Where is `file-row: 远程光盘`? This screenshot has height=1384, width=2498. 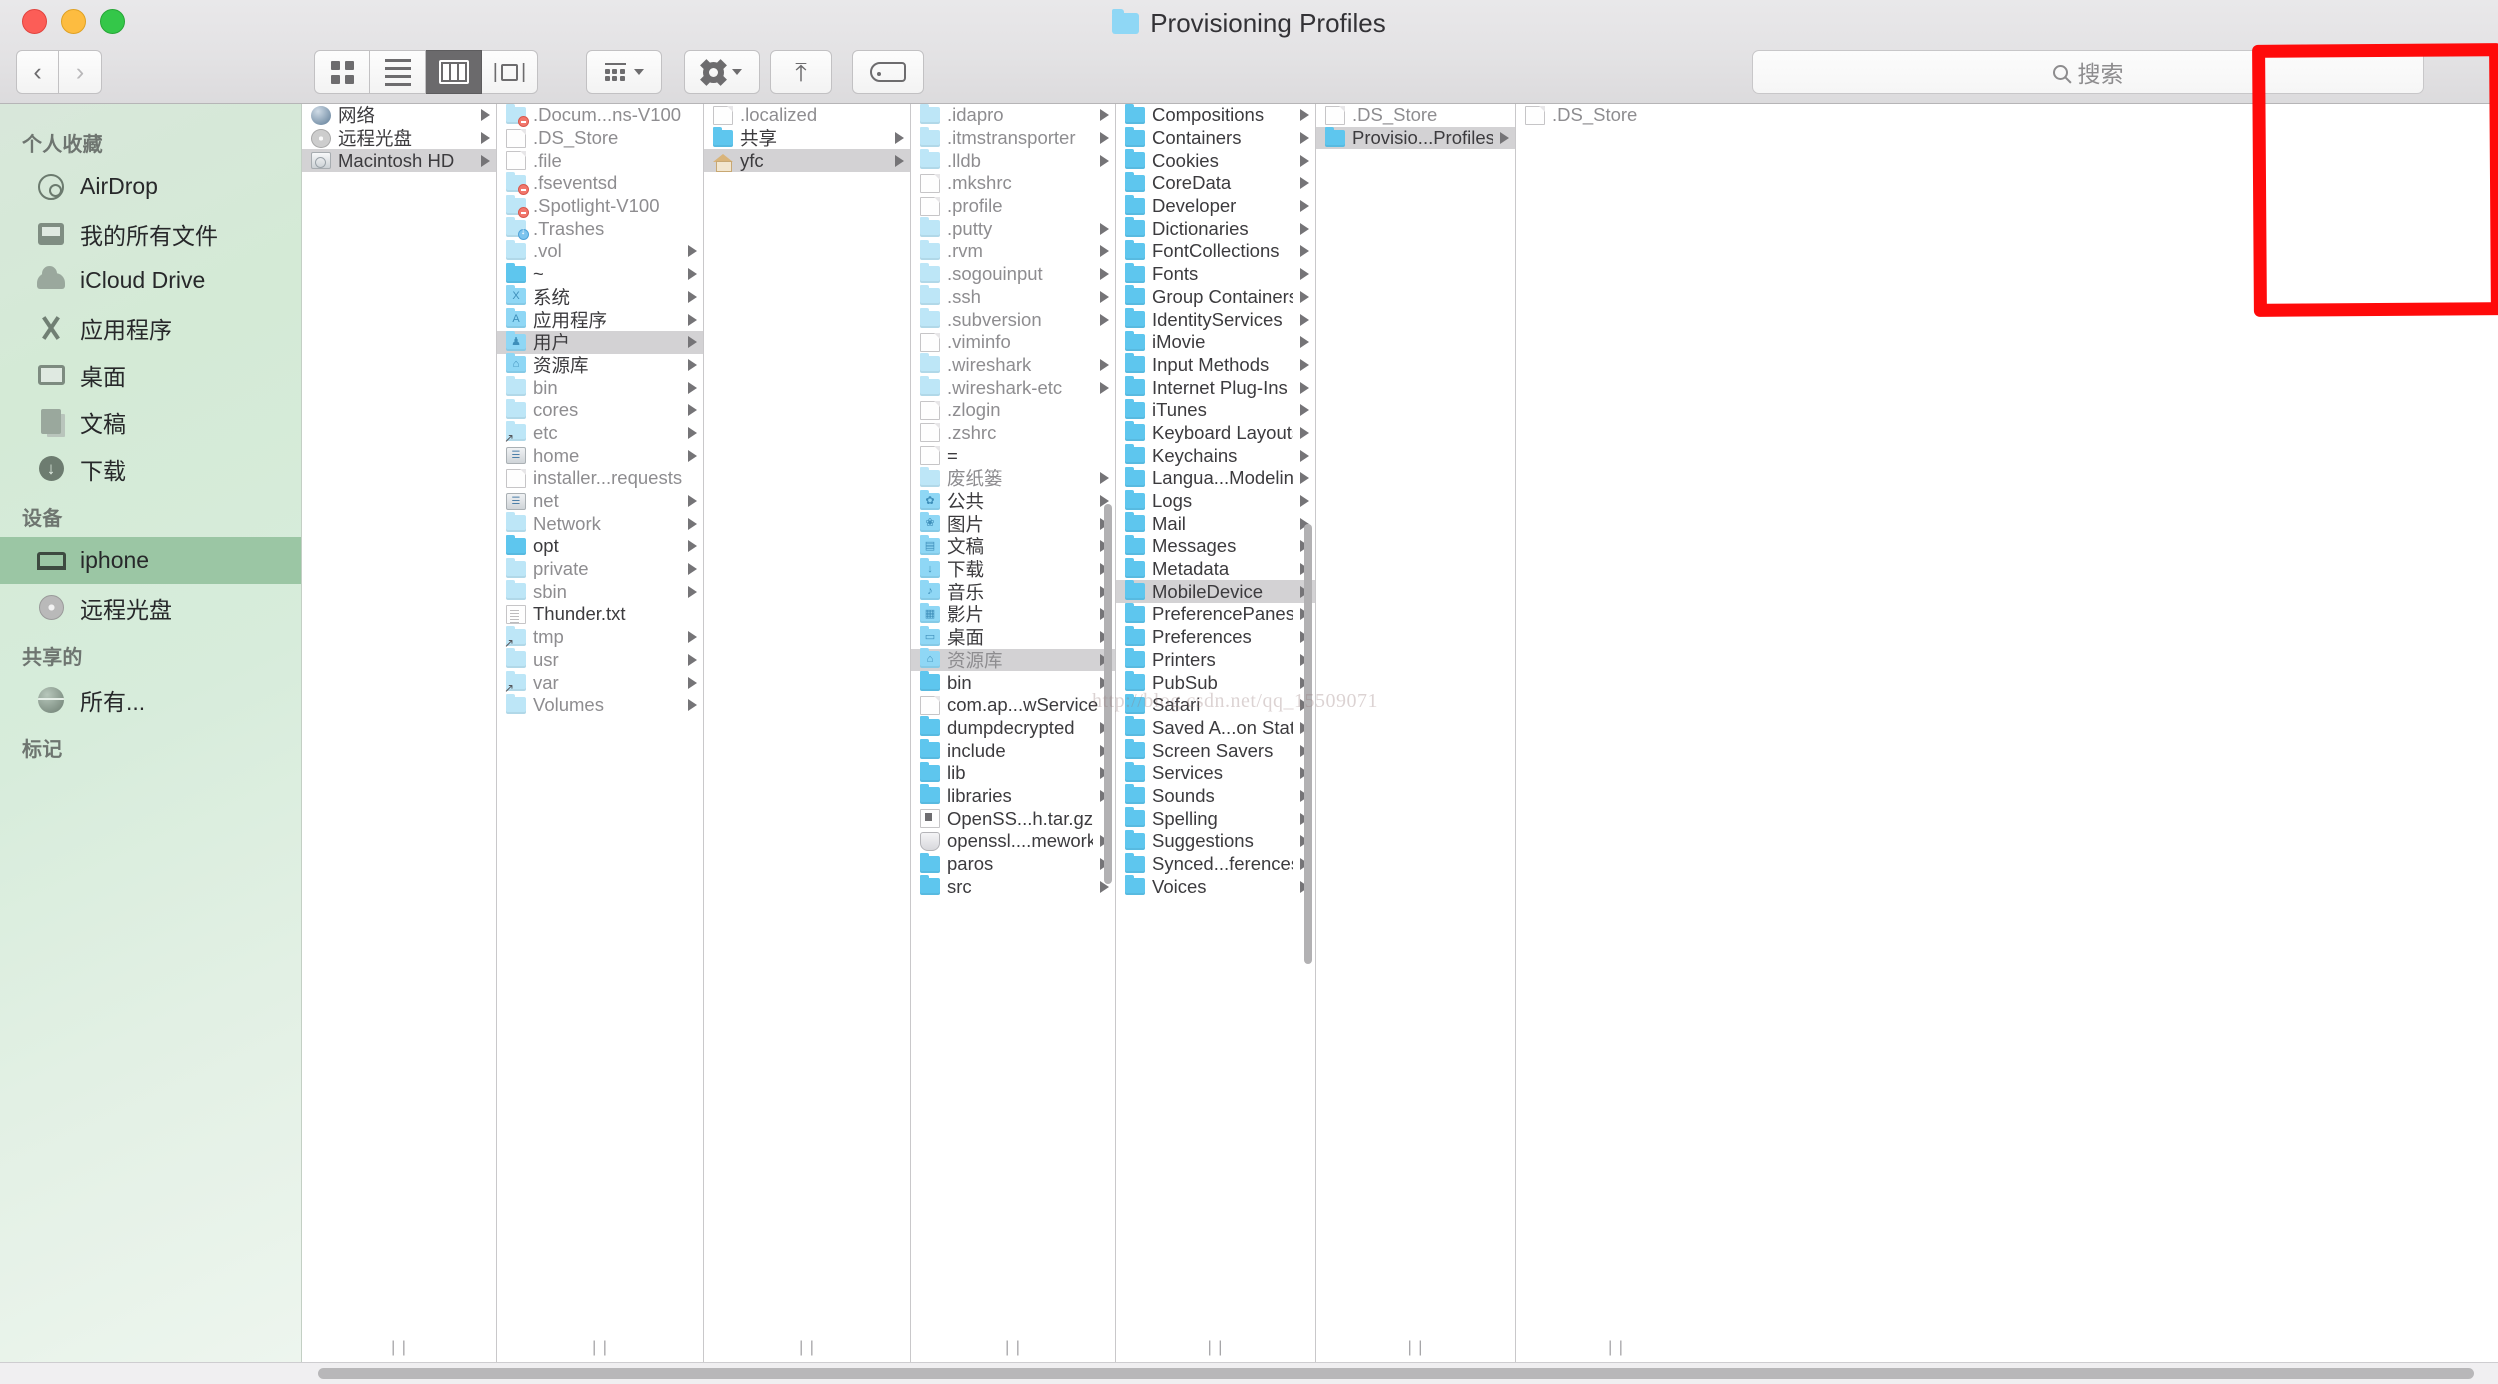 file-row: 远程光盘 is located at coordinates (399, 138).